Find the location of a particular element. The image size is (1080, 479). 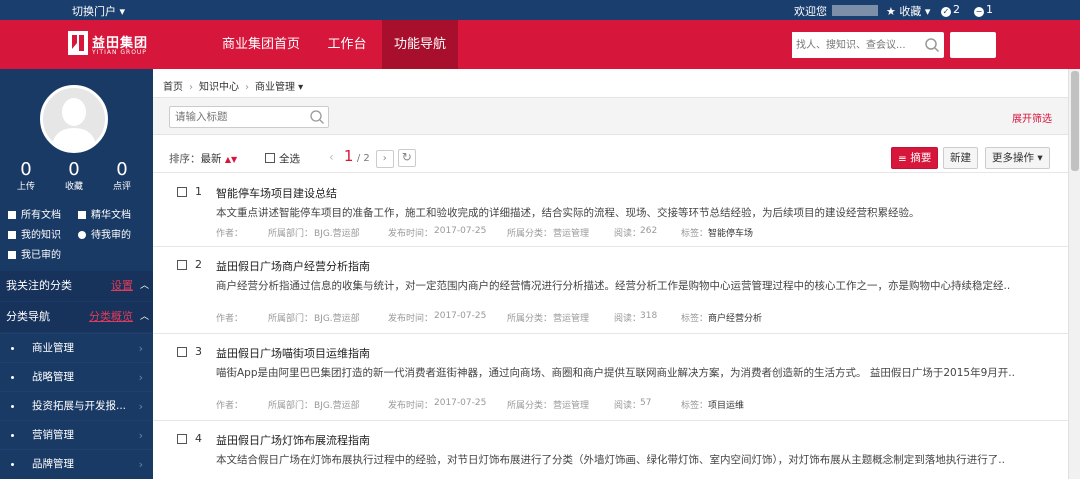

meta-tags: 项目运维 is located at coordinates (726, 404).